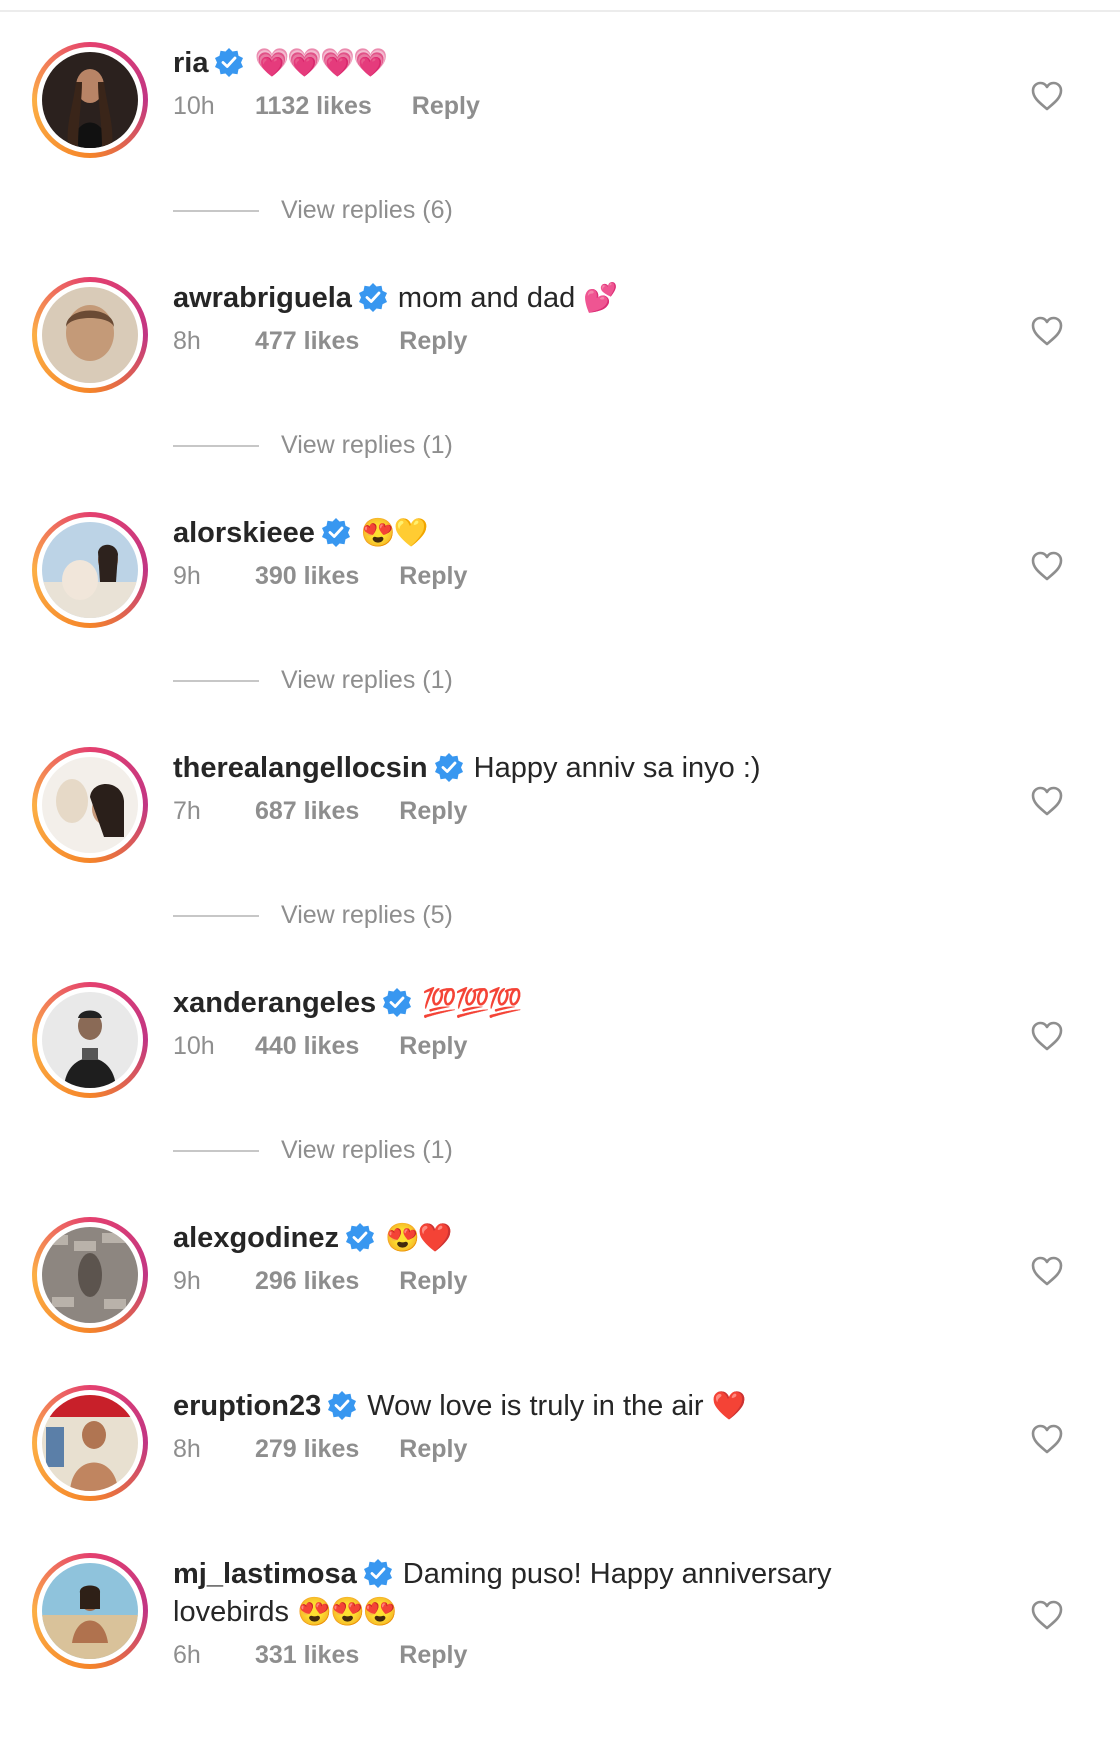 The image size is (1120, 1742). Describe the element at coordinates (347, 1611) in the screenshot. I see `comment-emoji: 😍😍😍` at that location.